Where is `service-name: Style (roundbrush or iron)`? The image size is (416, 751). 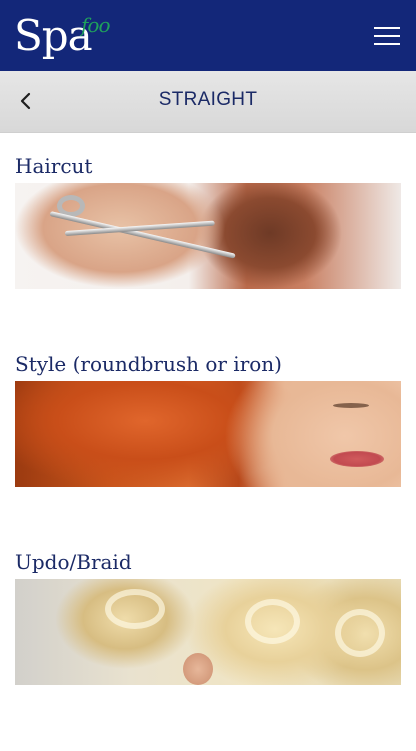
service-name: Style (roundbrush or iron) is located at coordinates (148, 364).